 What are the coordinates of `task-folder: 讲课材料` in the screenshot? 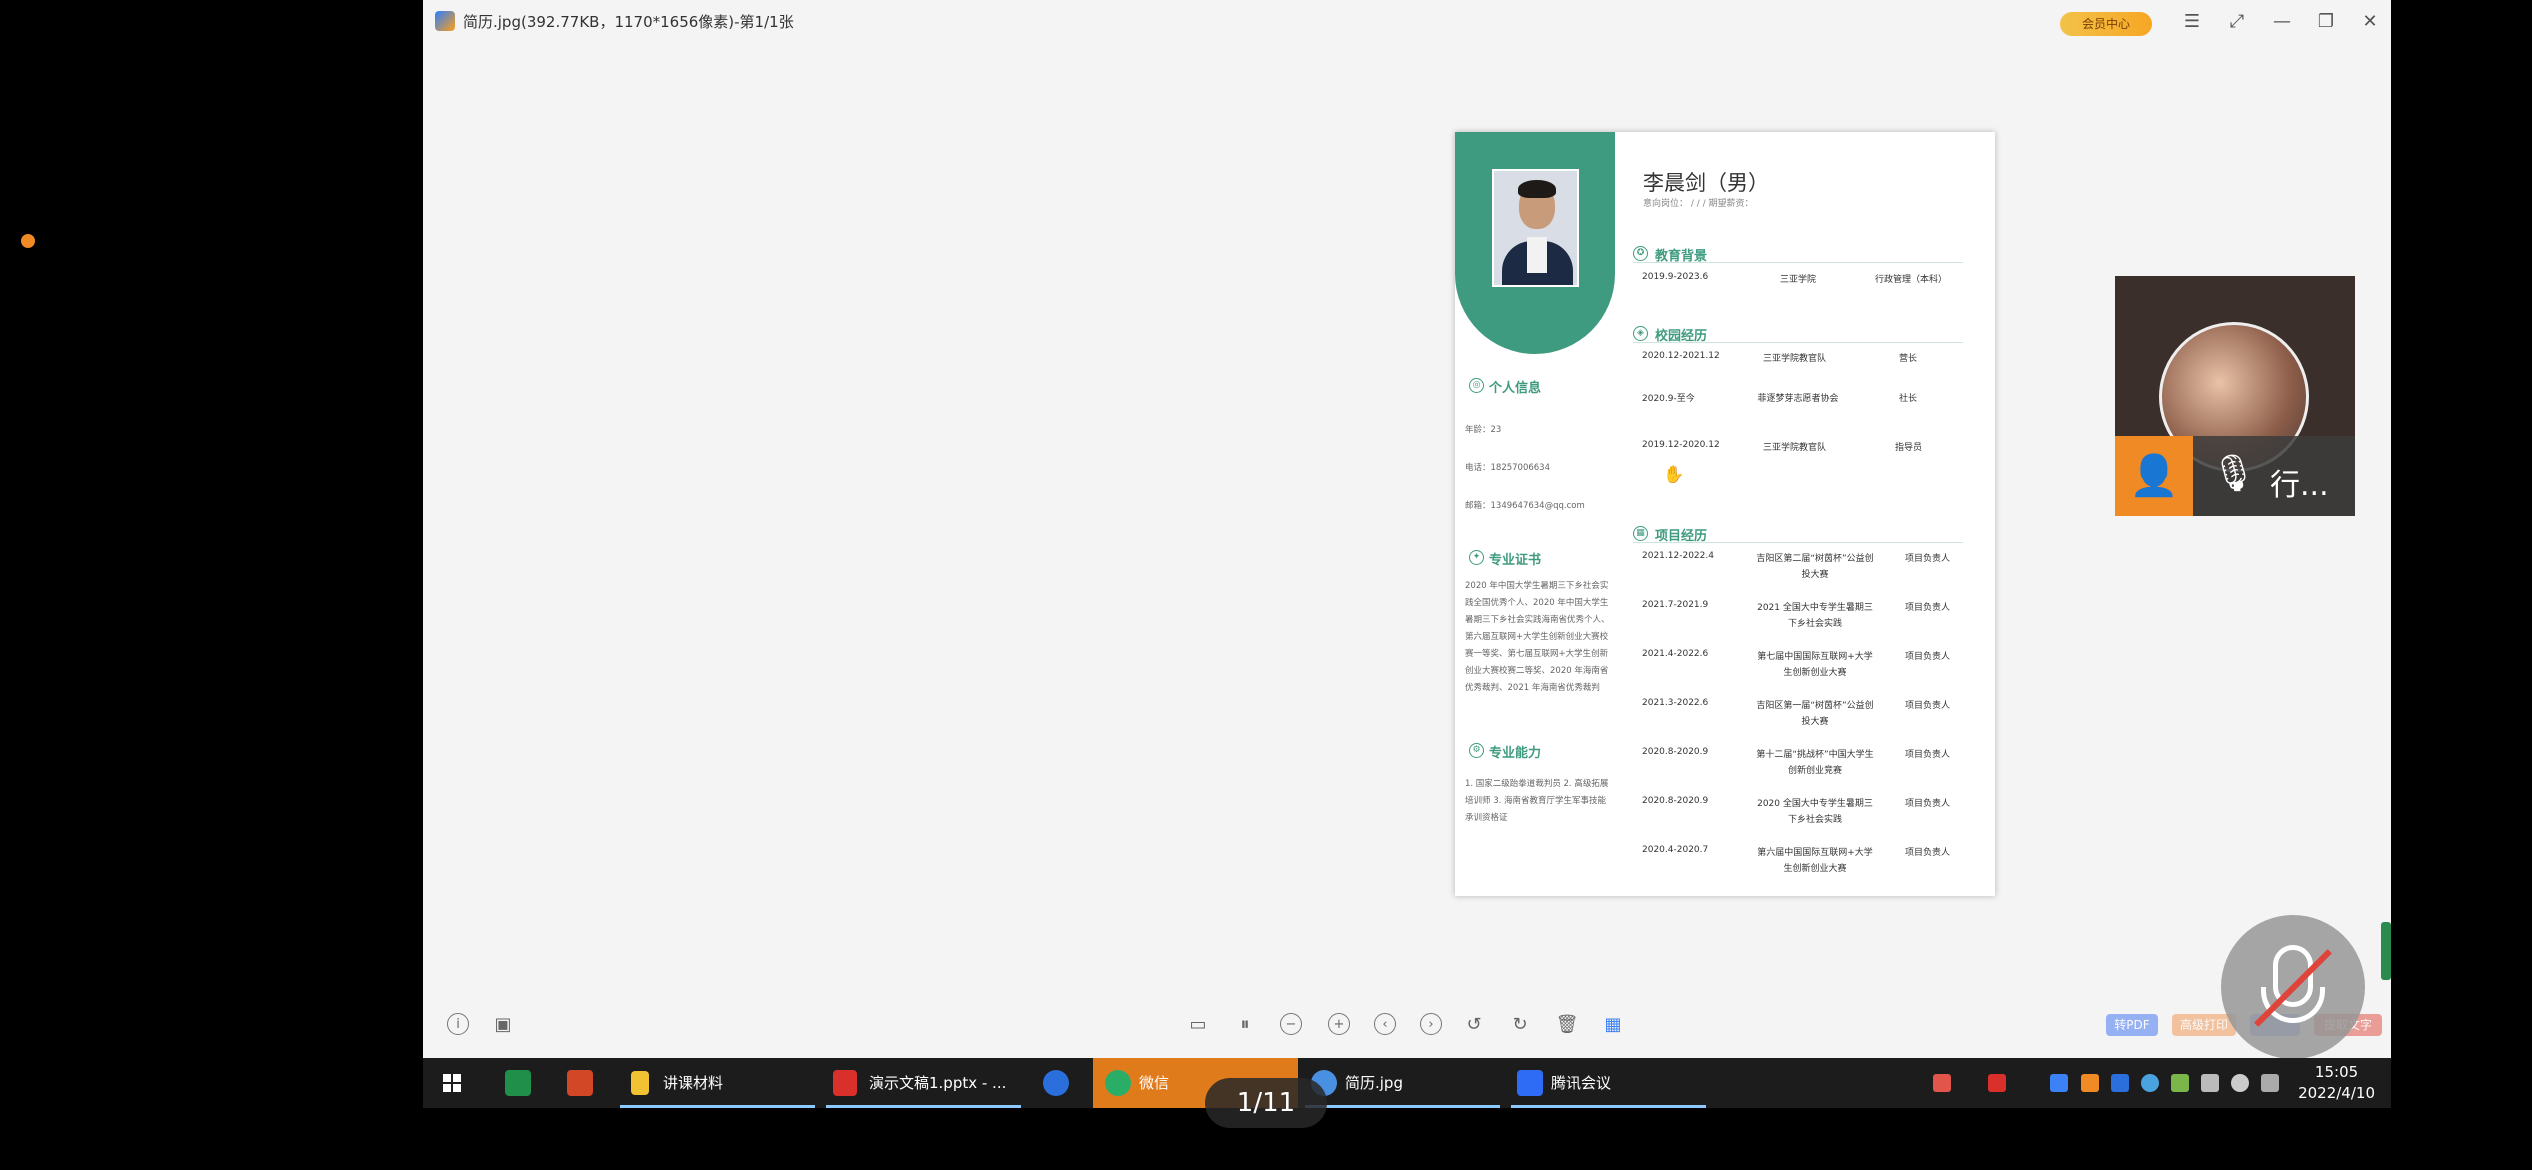 It's located at (693, 1083).